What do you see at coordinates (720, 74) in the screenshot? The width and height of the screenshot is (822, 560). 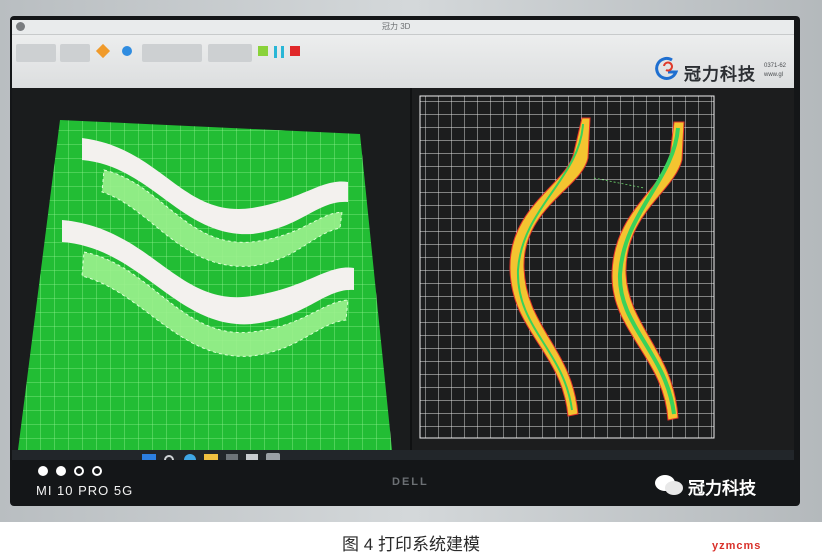 I see `brand-name: 冠力科技` at bounding box center [720, 74].